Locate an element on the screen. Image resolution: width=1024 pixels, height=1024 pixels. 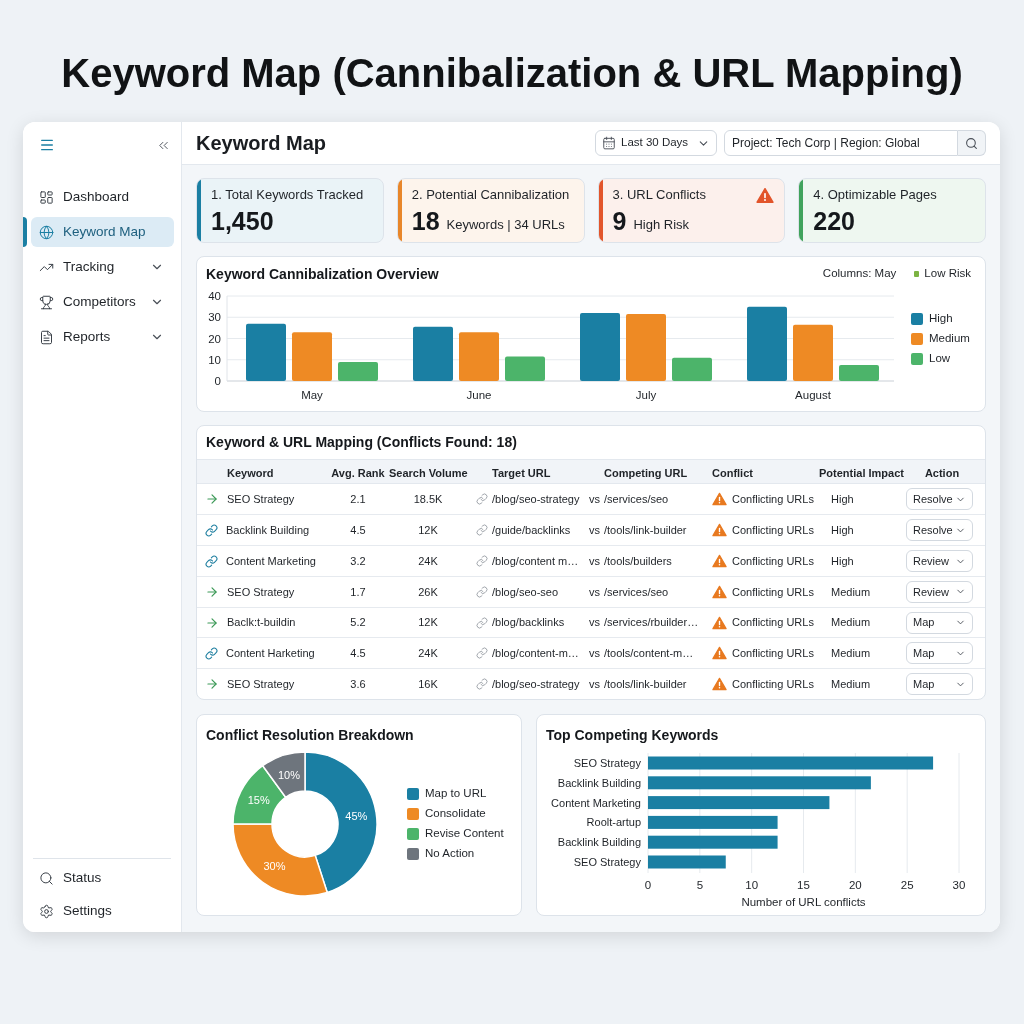
slice-label: 45% is located at coordinates (356, 815).